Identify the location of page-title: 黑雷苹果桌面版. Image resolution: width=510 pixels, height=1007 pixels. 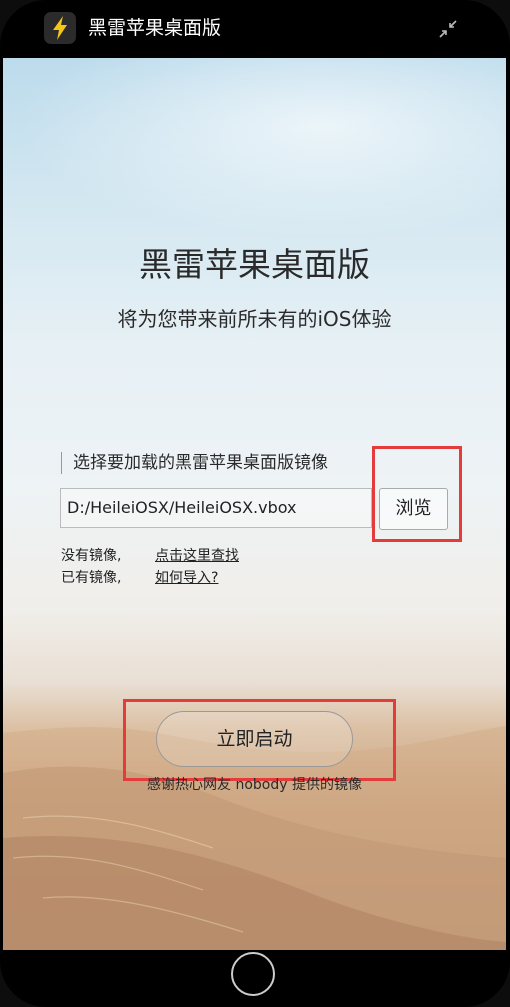
(254, 264).